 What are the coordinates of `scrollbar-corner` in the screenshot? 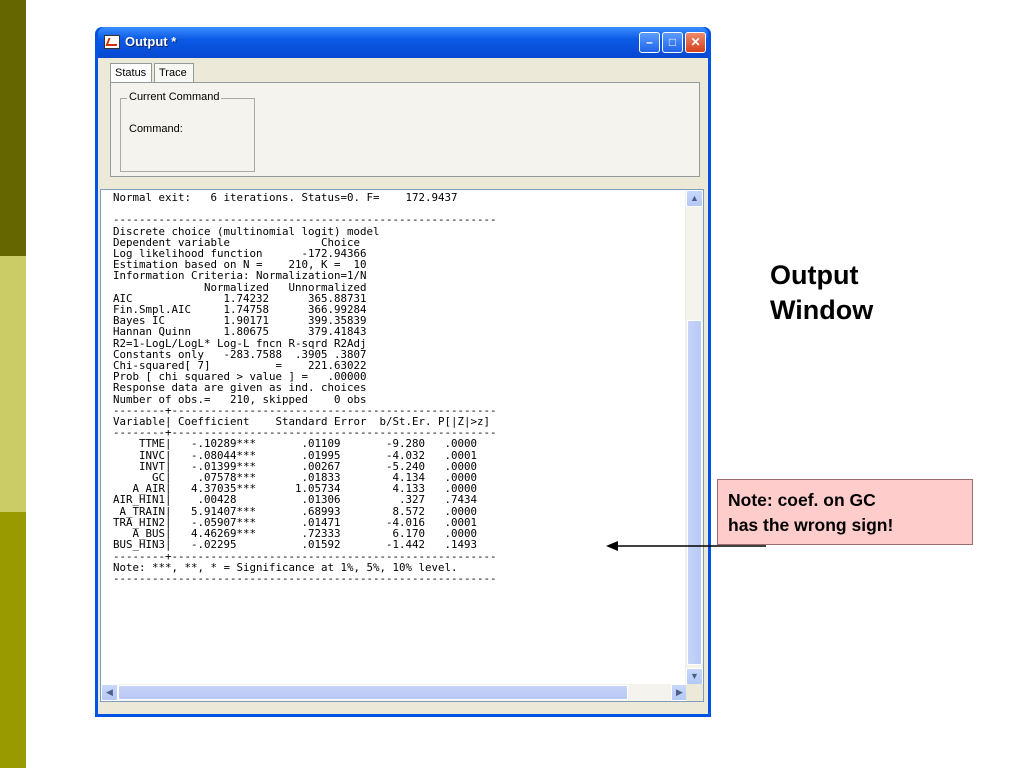 It's located at (694, 692).